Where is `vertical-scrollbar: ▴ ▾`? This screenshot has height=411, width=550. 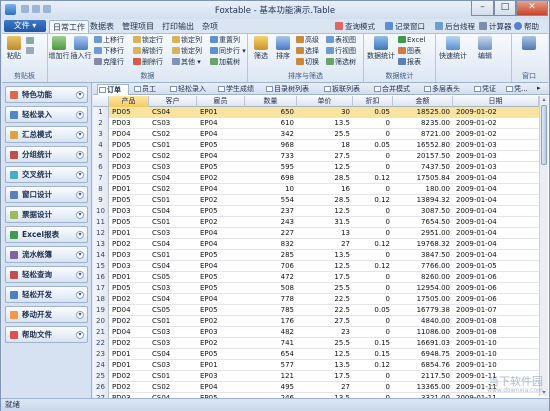
vertical-scrollbar: ▴ ▾ is located at coordinates (543, 246).